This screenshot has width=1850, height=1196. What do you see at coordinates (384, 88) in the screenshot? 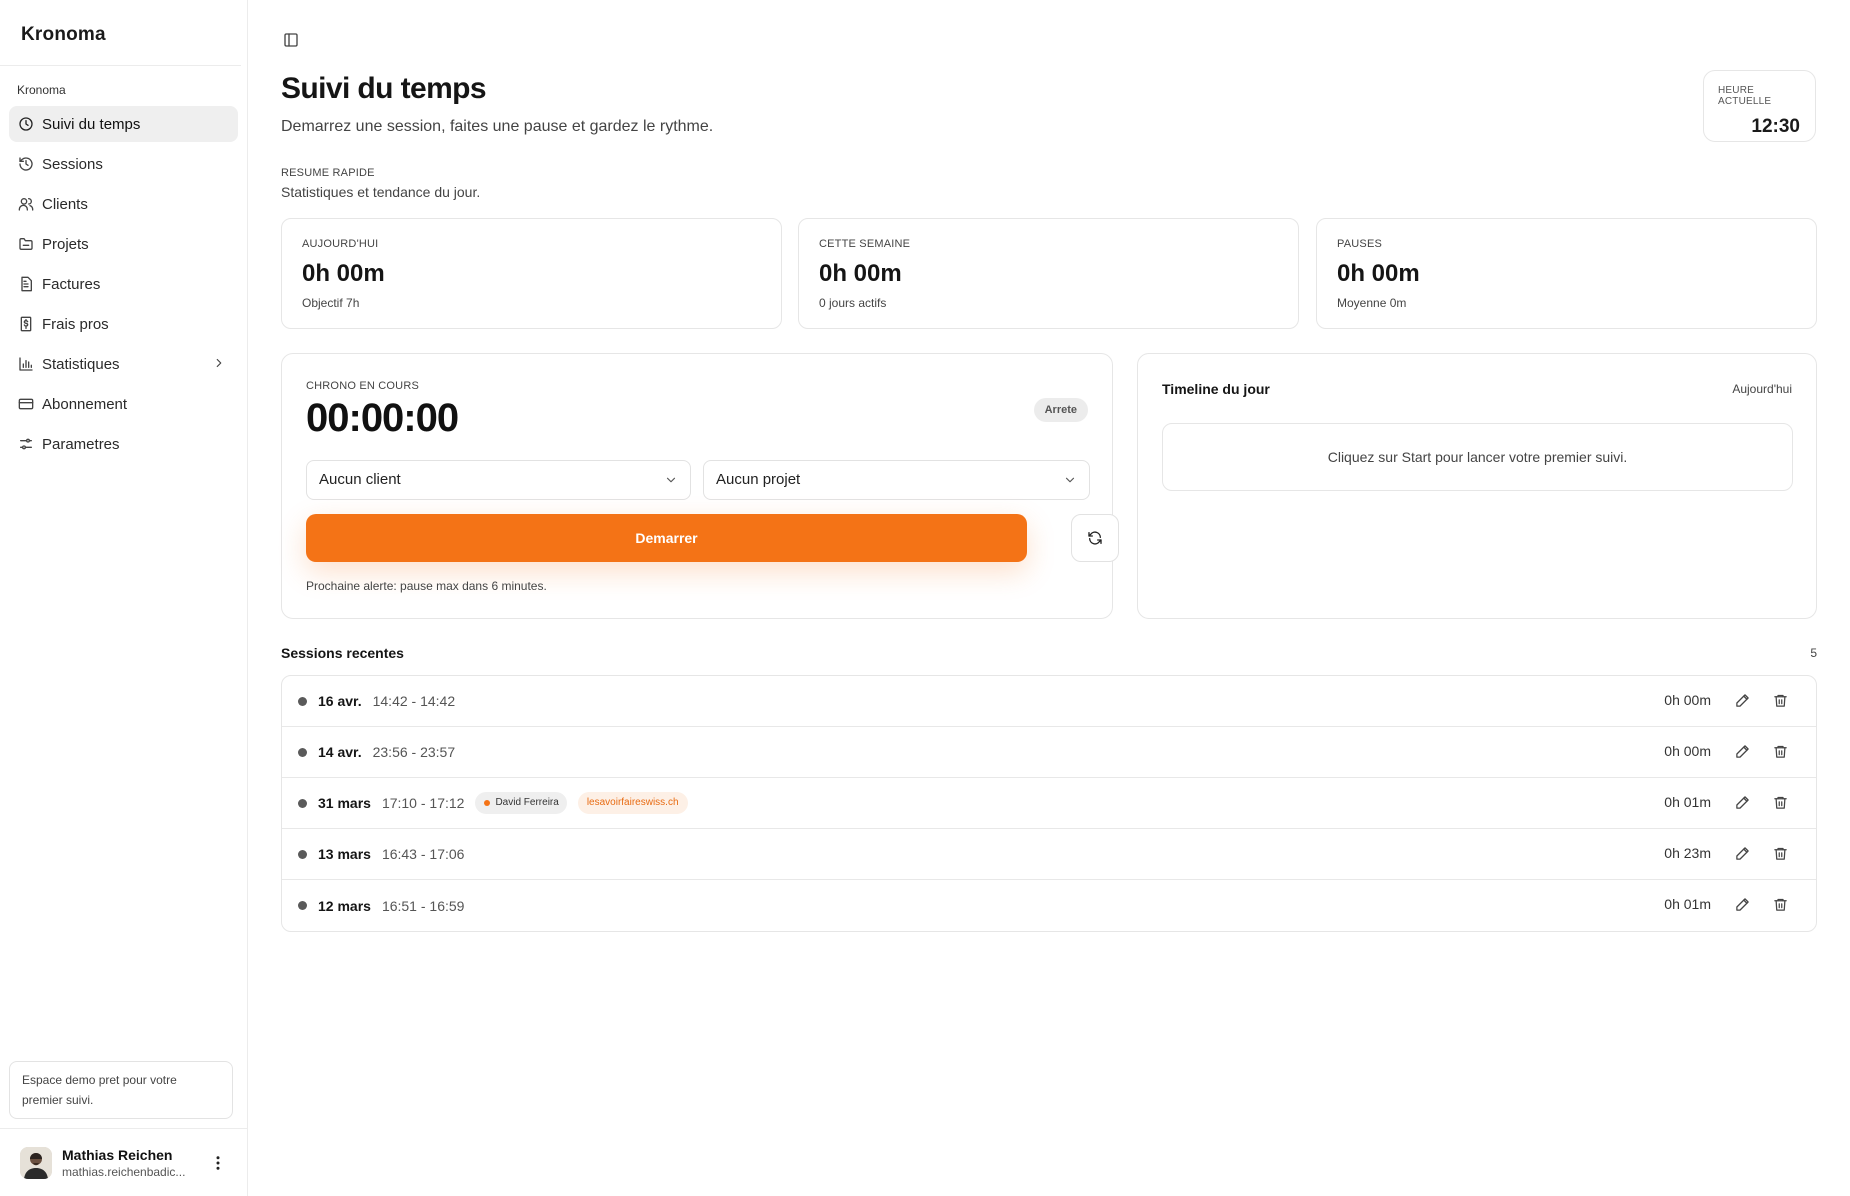
I see `page-title: Suivi du temps` at bounding box center [384, 88].